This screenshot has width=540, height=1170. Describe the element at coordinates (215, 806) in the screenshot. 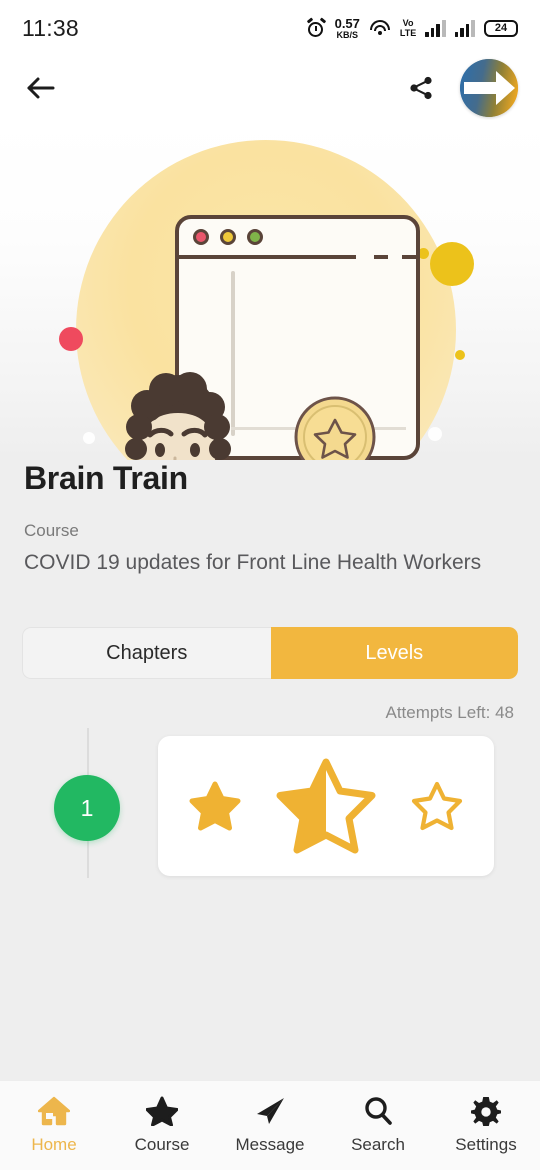

I see `star-filled-icon` at that location.